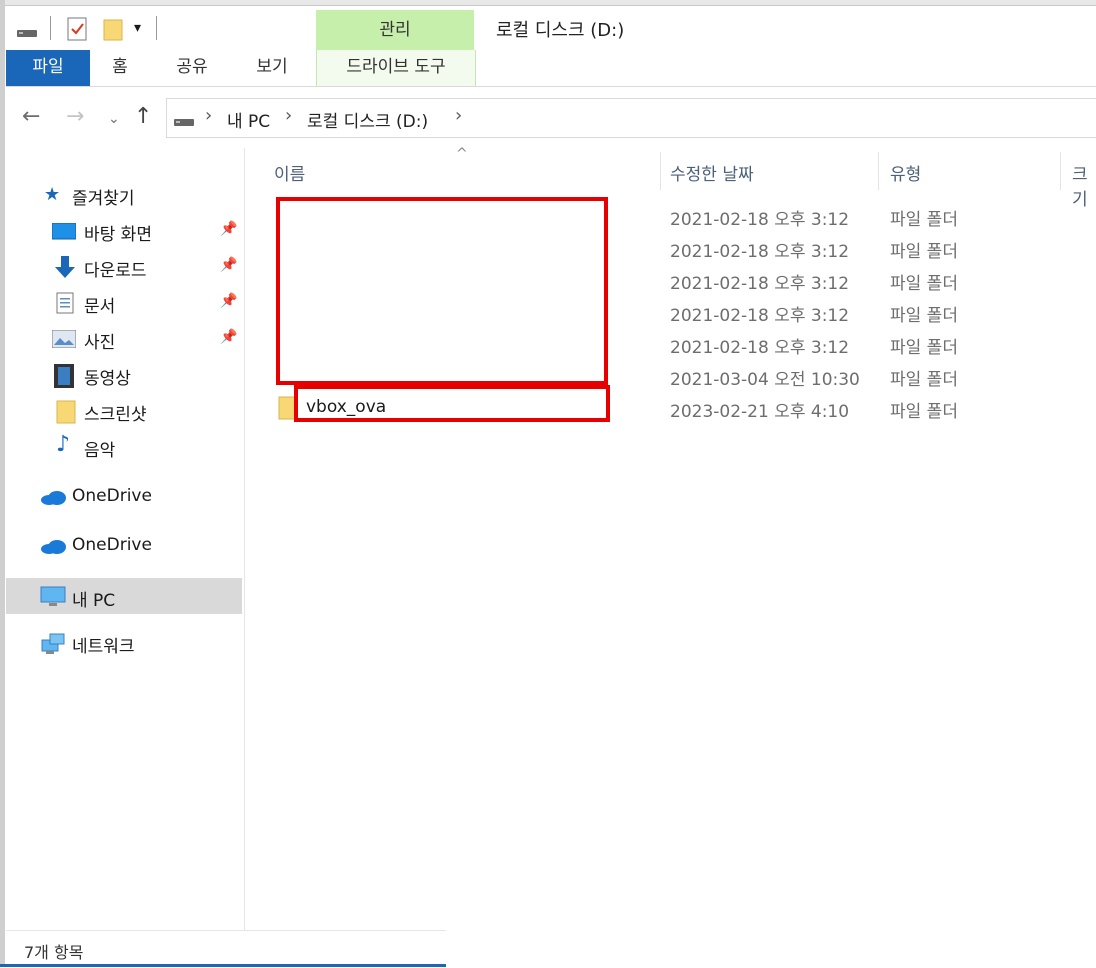  What do you see at coordinates (52, 194) in the screenshot?
I see `star-icon: ★` at bounding box center [52, 194].